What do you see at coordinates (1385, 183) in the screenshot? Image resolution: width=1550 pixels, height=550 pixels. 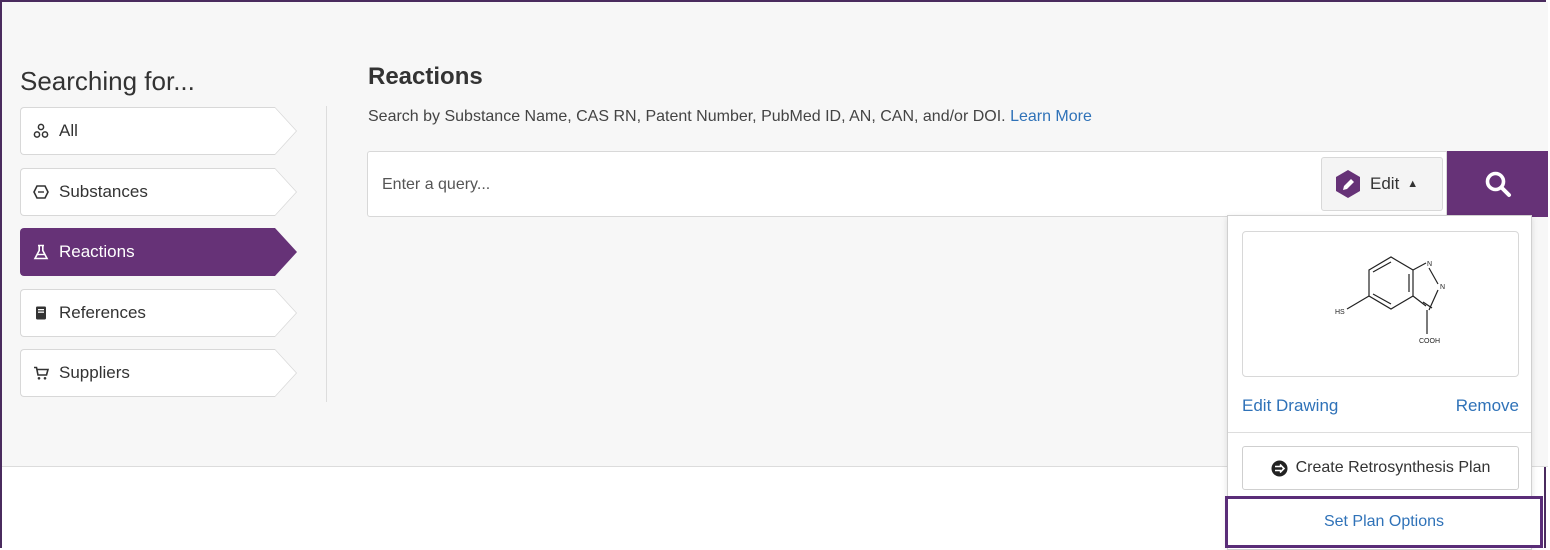 I see `edit-label: Edit` at bounding box center [1385, 183].